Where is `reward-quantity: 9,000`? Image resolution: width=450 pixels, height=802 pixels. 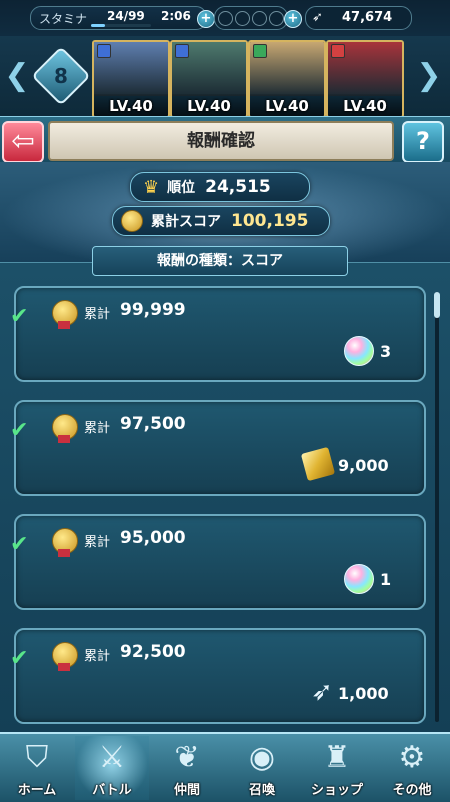 reward-quantity: 9,000 is located at coordinates (363, 465).